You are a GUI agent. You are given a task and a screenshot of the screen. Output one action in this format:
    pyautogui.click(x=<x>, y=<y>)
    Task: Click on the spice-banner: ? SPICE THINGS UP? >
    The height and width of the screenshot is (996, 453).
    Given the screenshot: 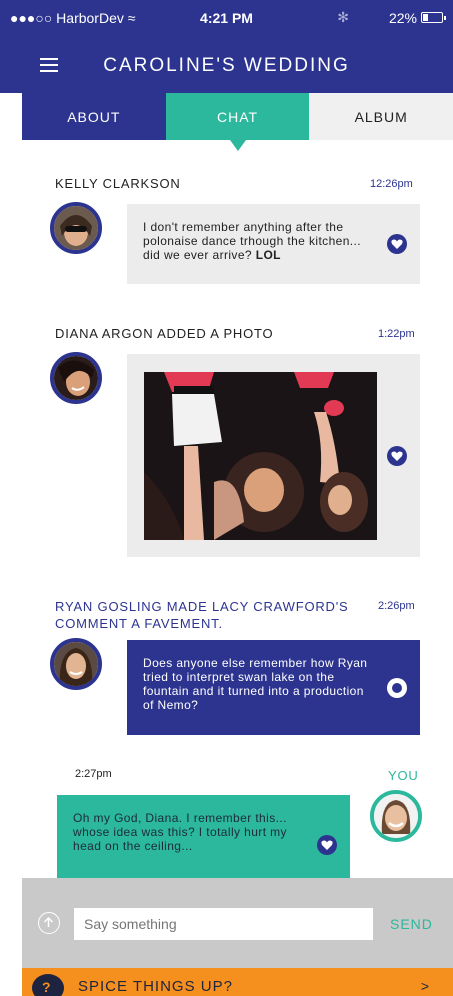 What is the action you would take?
    pyautogui.click(x=237, y=982)
    